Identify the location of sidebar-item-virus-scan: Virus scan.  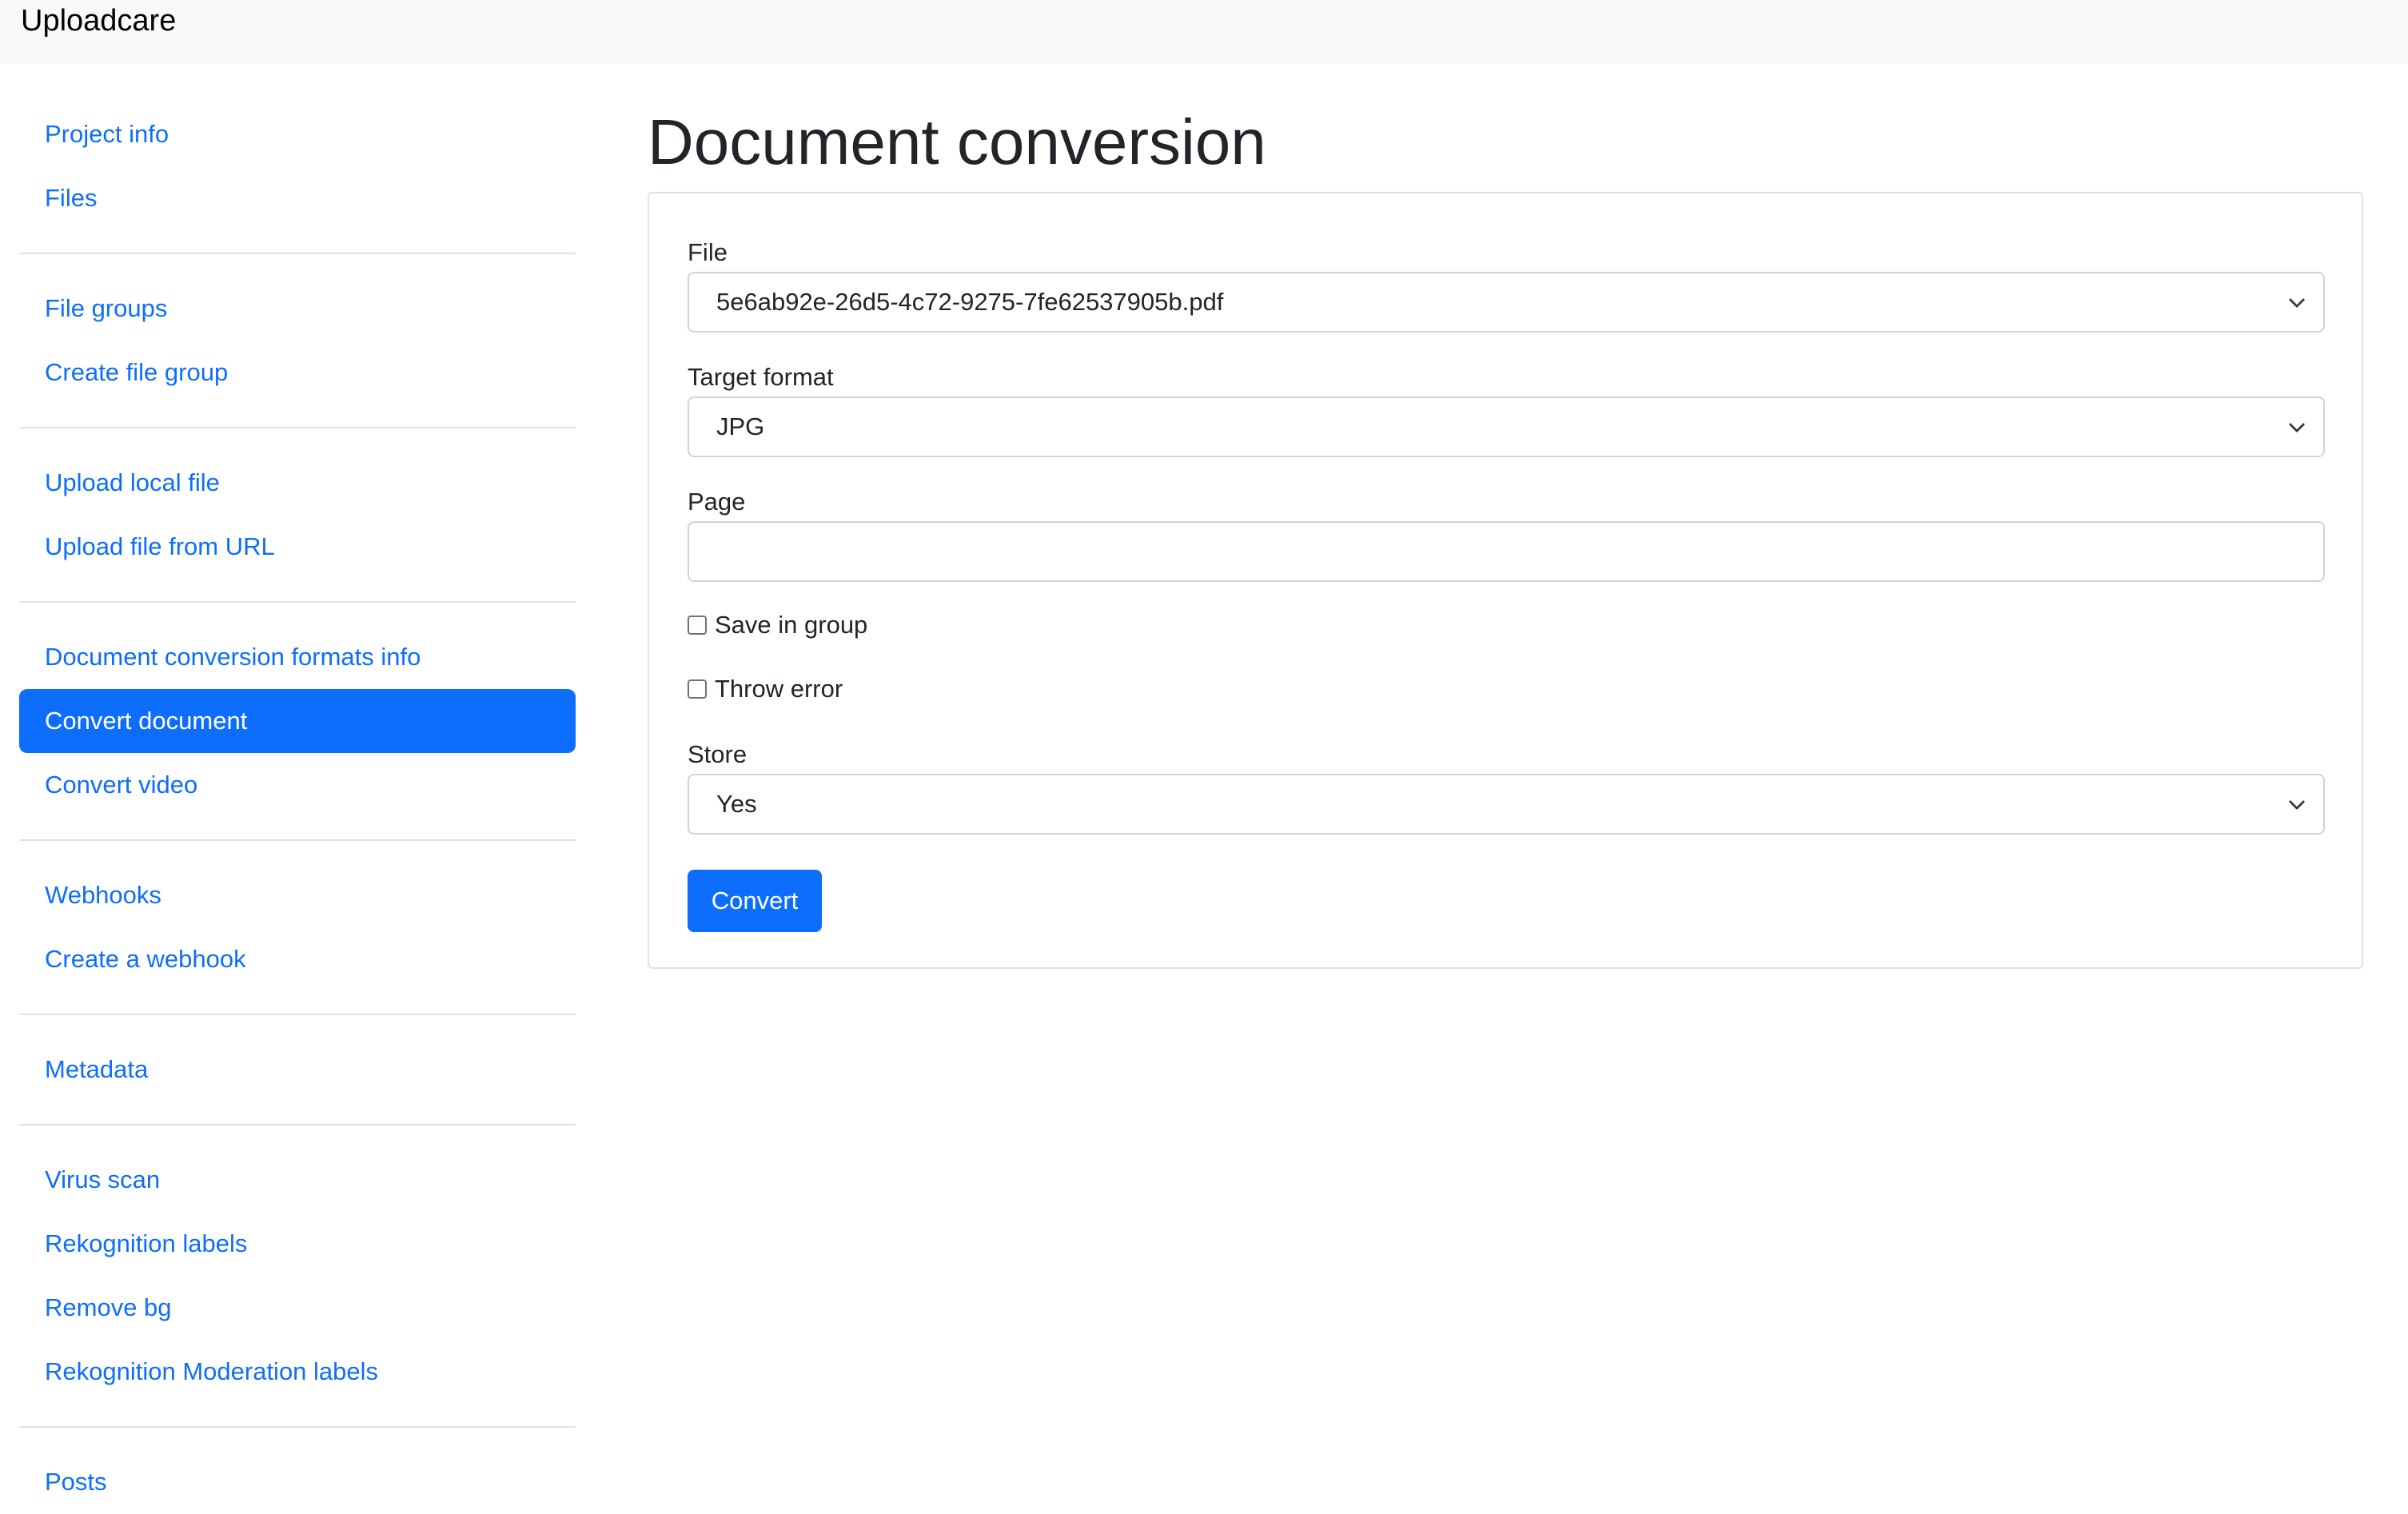
(297, 1180).